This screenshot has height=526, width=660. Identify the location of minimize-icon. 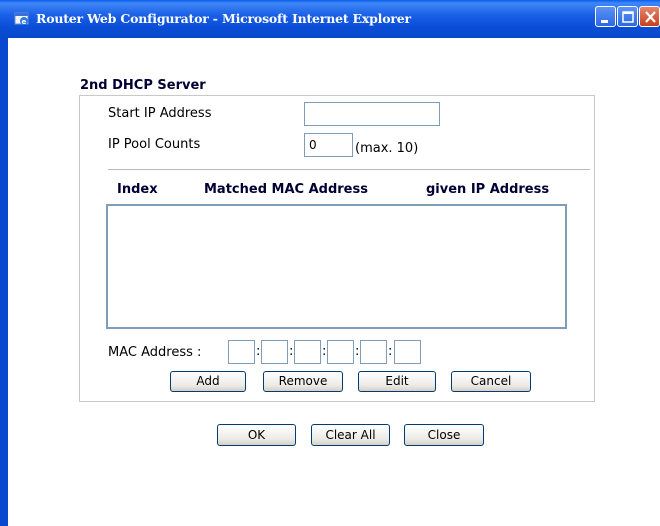
(604, 21).